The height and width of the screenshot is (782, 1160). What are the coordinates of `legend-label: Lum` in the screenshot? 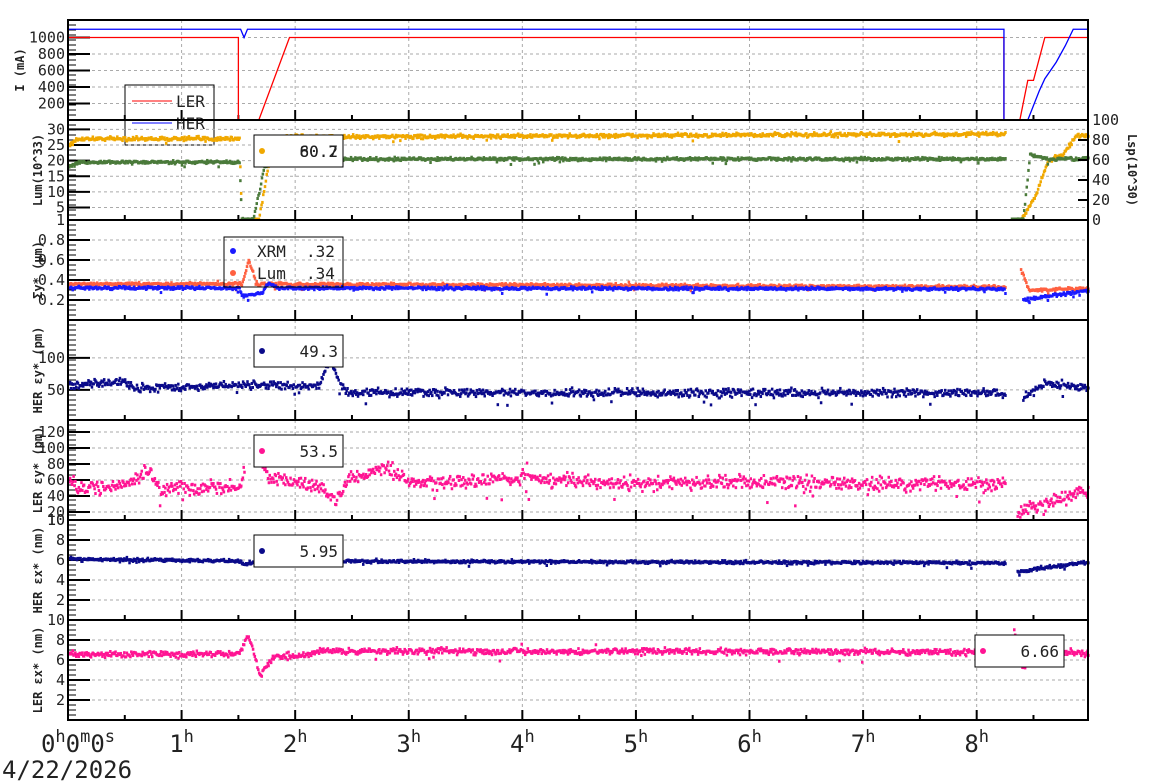 It's located at (271, 273).